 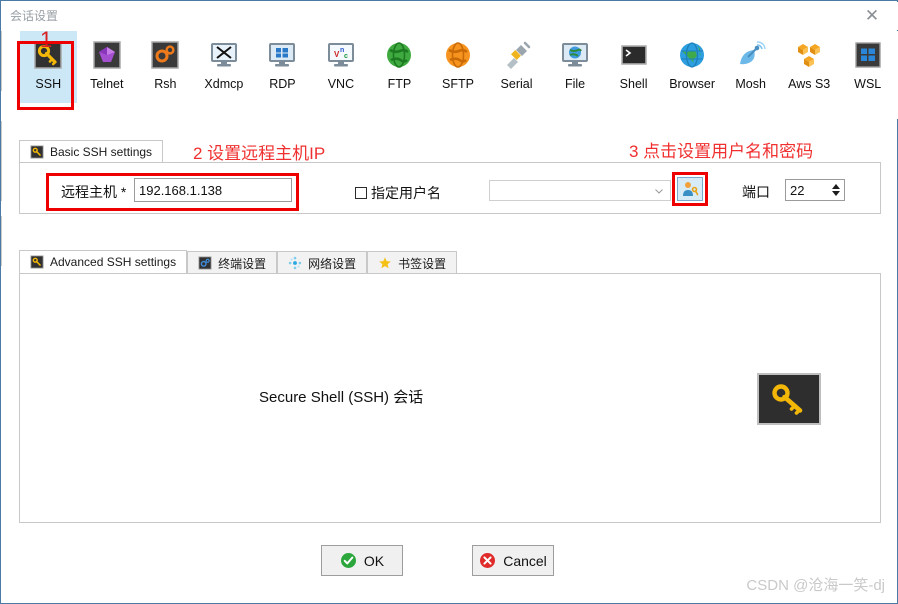 I want to click on protocol-label: VNC, so click(x=341, y=84).